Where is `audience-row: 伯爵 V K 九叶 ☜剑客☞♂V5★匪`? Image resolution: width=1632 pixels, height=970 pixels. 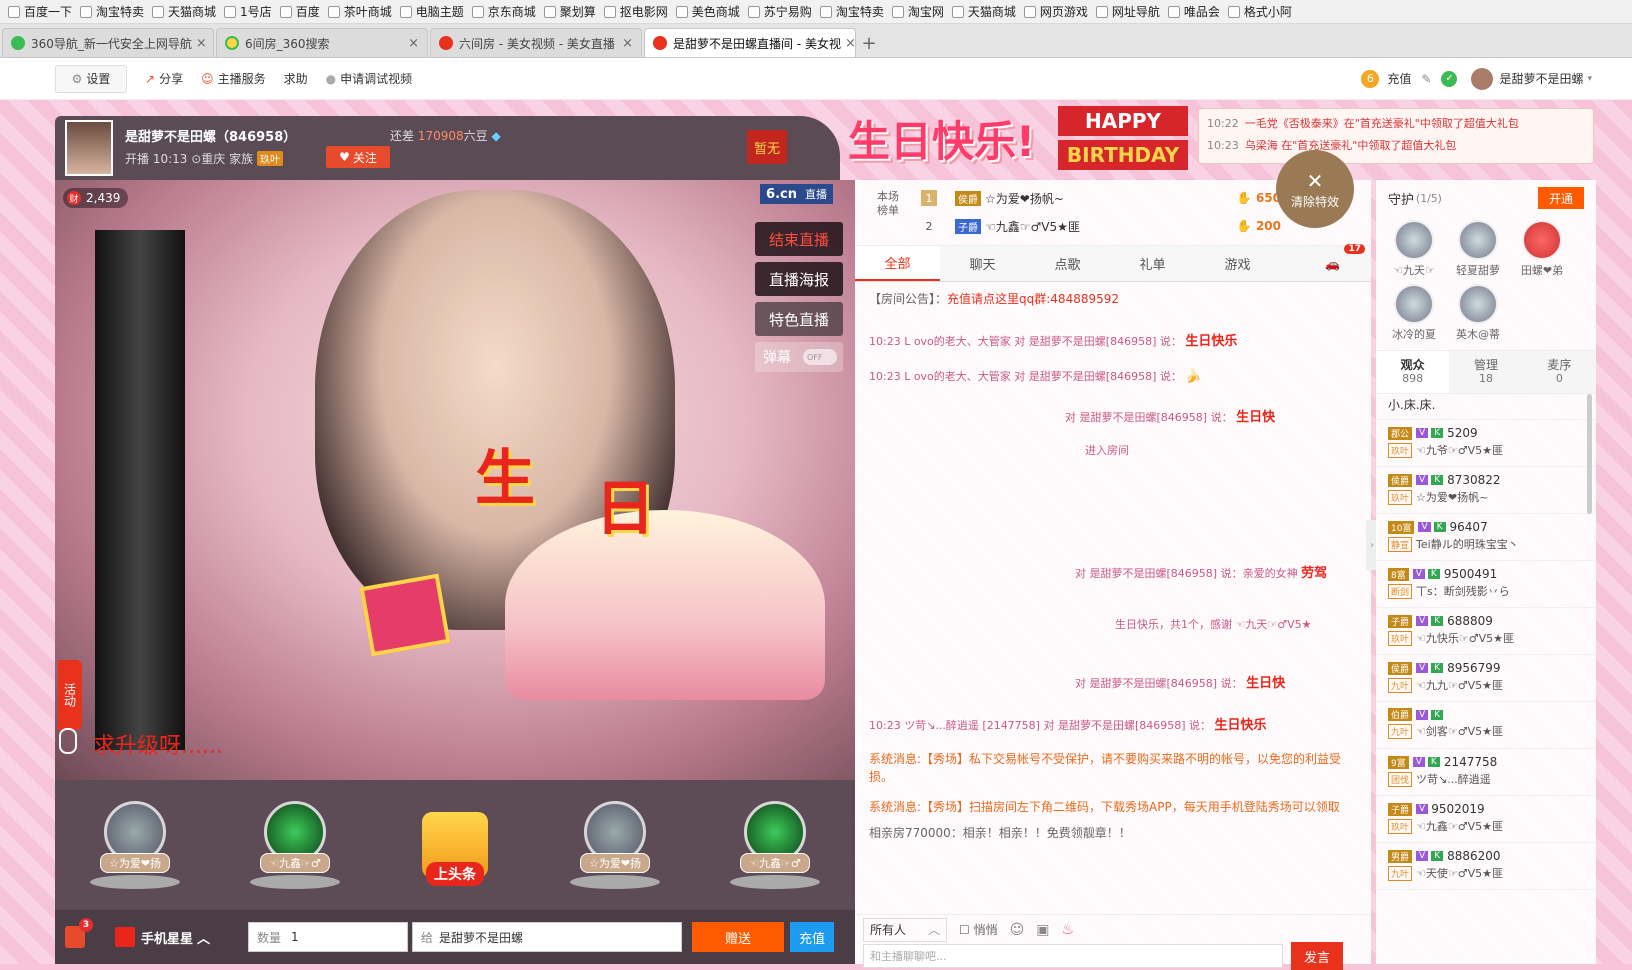 audience-row: 伯爵 V K 九叶 ☜剑客☞♂V5★匪 is located at coordinates (1486, 725).